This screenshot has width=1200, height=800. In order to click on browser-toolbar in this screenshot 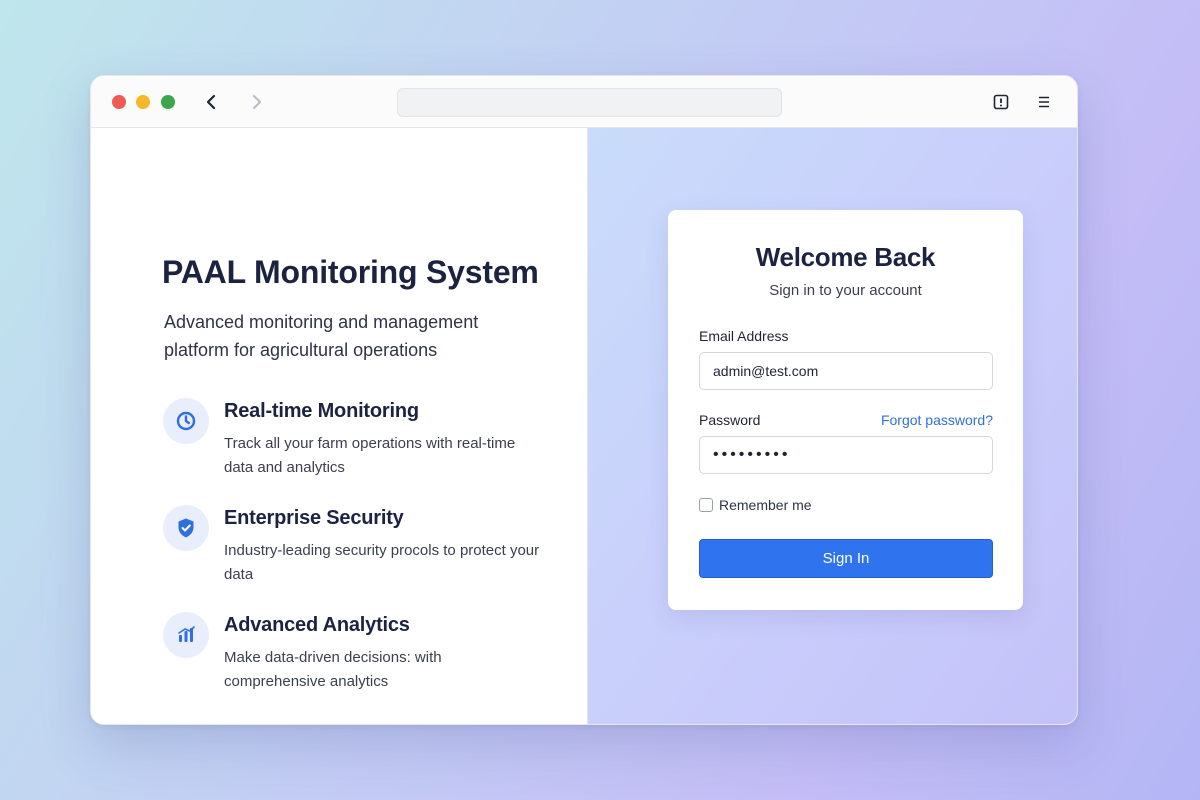, I will do `click(584, 102)`.